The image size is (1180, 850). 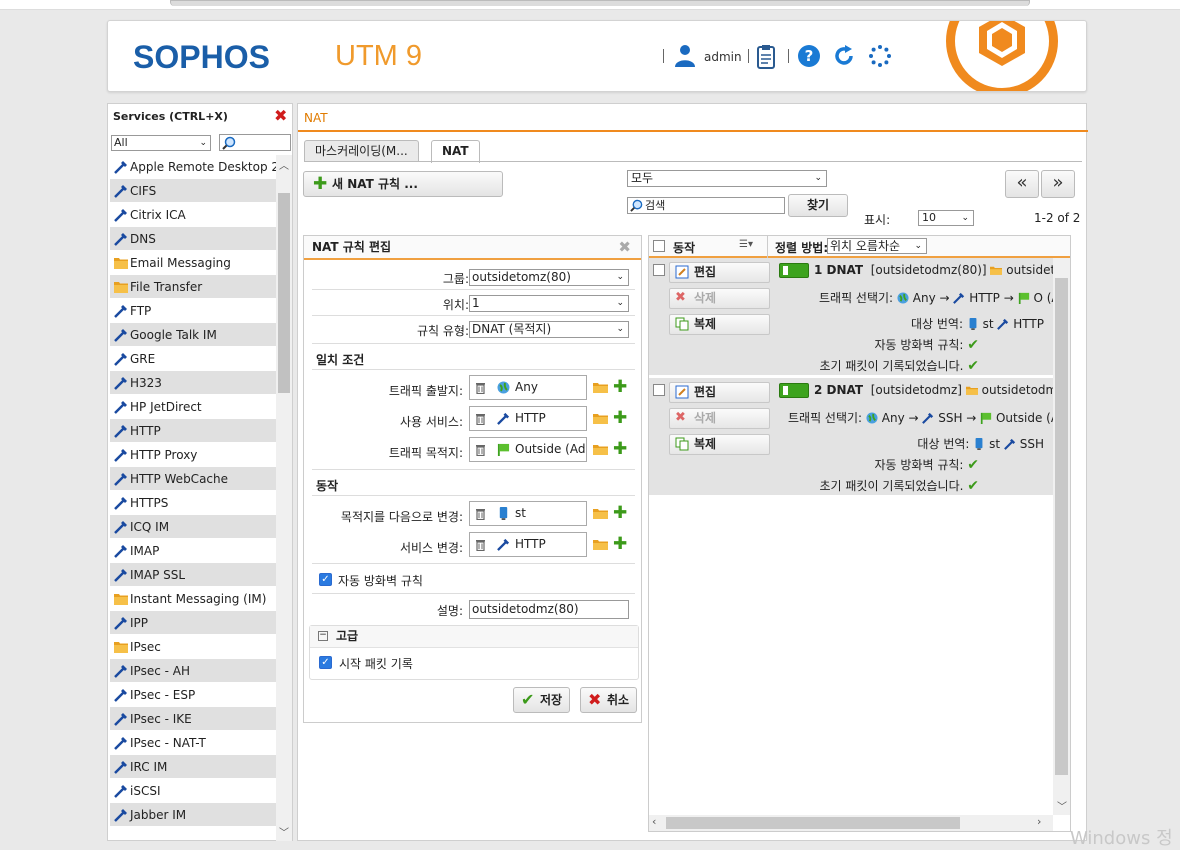 What do you see at coordinates (193, 551) in the screenshot?
I see `sidebar-item: IMAP` at bounding box center [193, 551].